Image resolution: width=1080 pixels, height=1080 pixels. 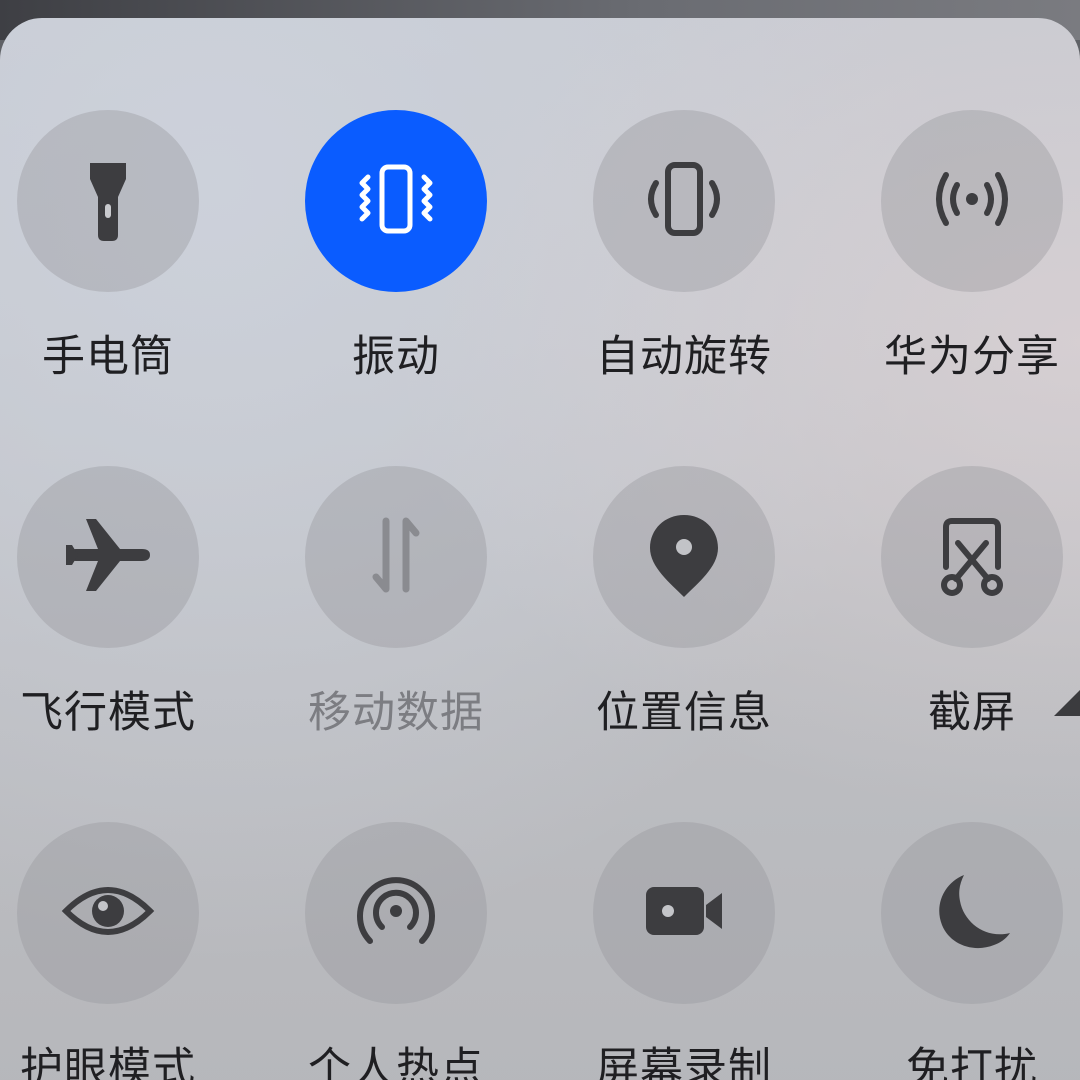 I want to click on flashlight-icon, so click(x=108, y=201).